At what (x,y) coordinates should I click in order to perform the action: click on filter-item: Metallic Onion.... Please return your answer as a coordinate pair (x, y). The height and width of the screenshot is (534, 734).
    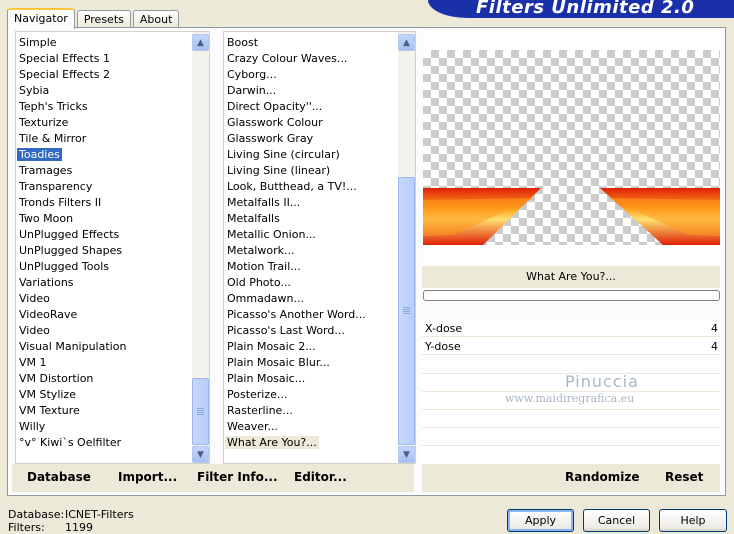
    Looking at the image, I should click on (311, 235).